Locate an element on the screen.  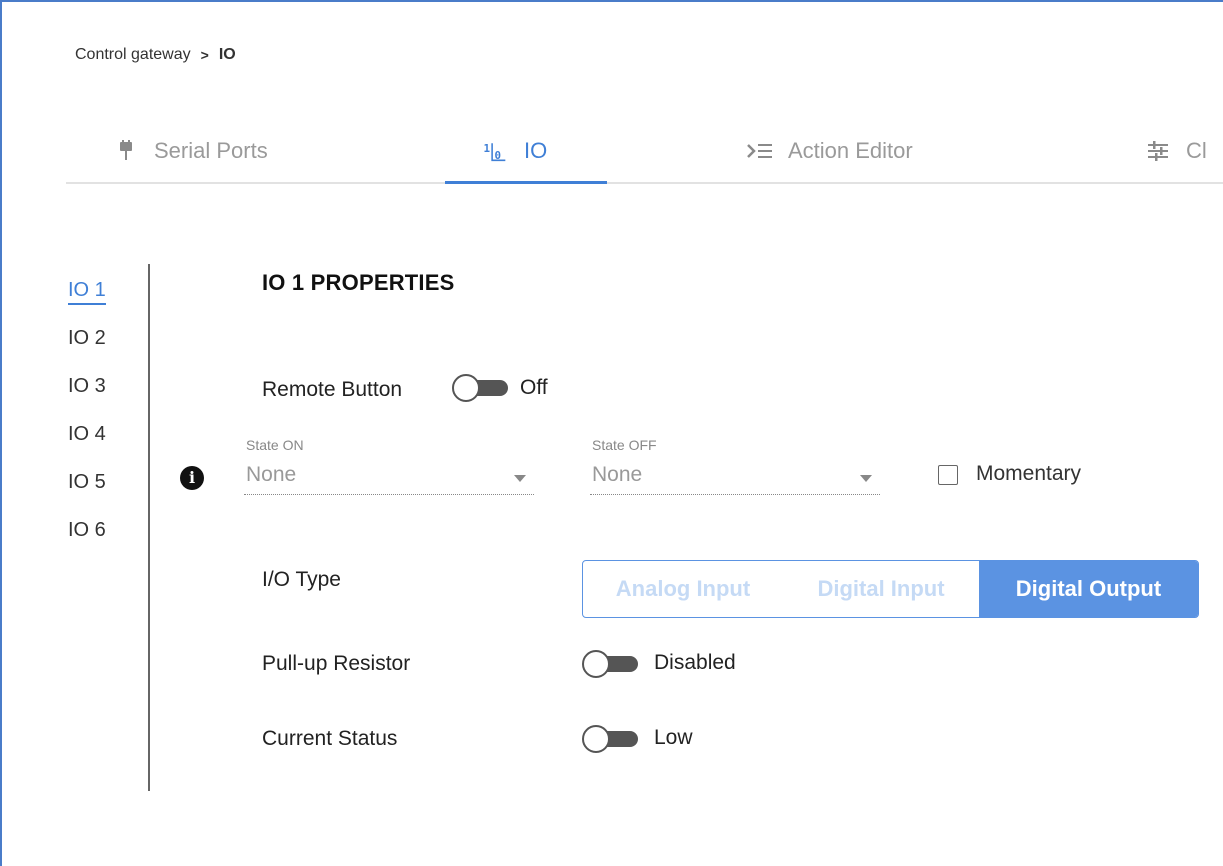
properties-title: IO 1 PROPERTIES is located at coordinates (358, 282).